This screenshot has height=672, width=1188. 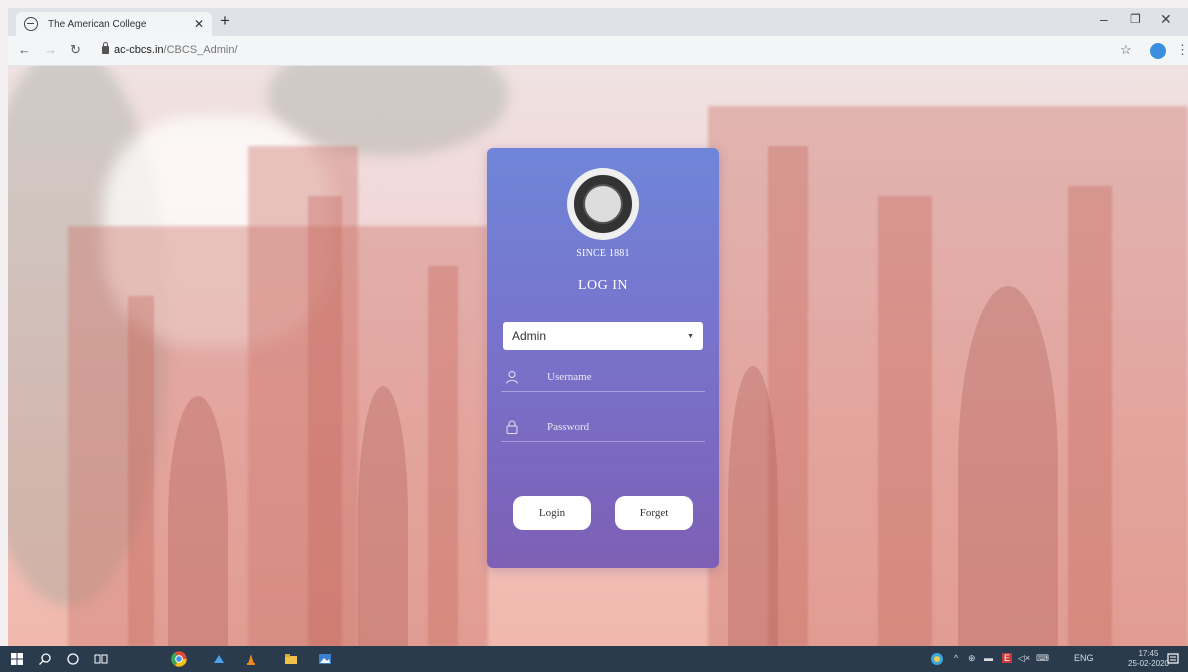 I want to click on minimize-icon: –, so click(x=1104, y=19).